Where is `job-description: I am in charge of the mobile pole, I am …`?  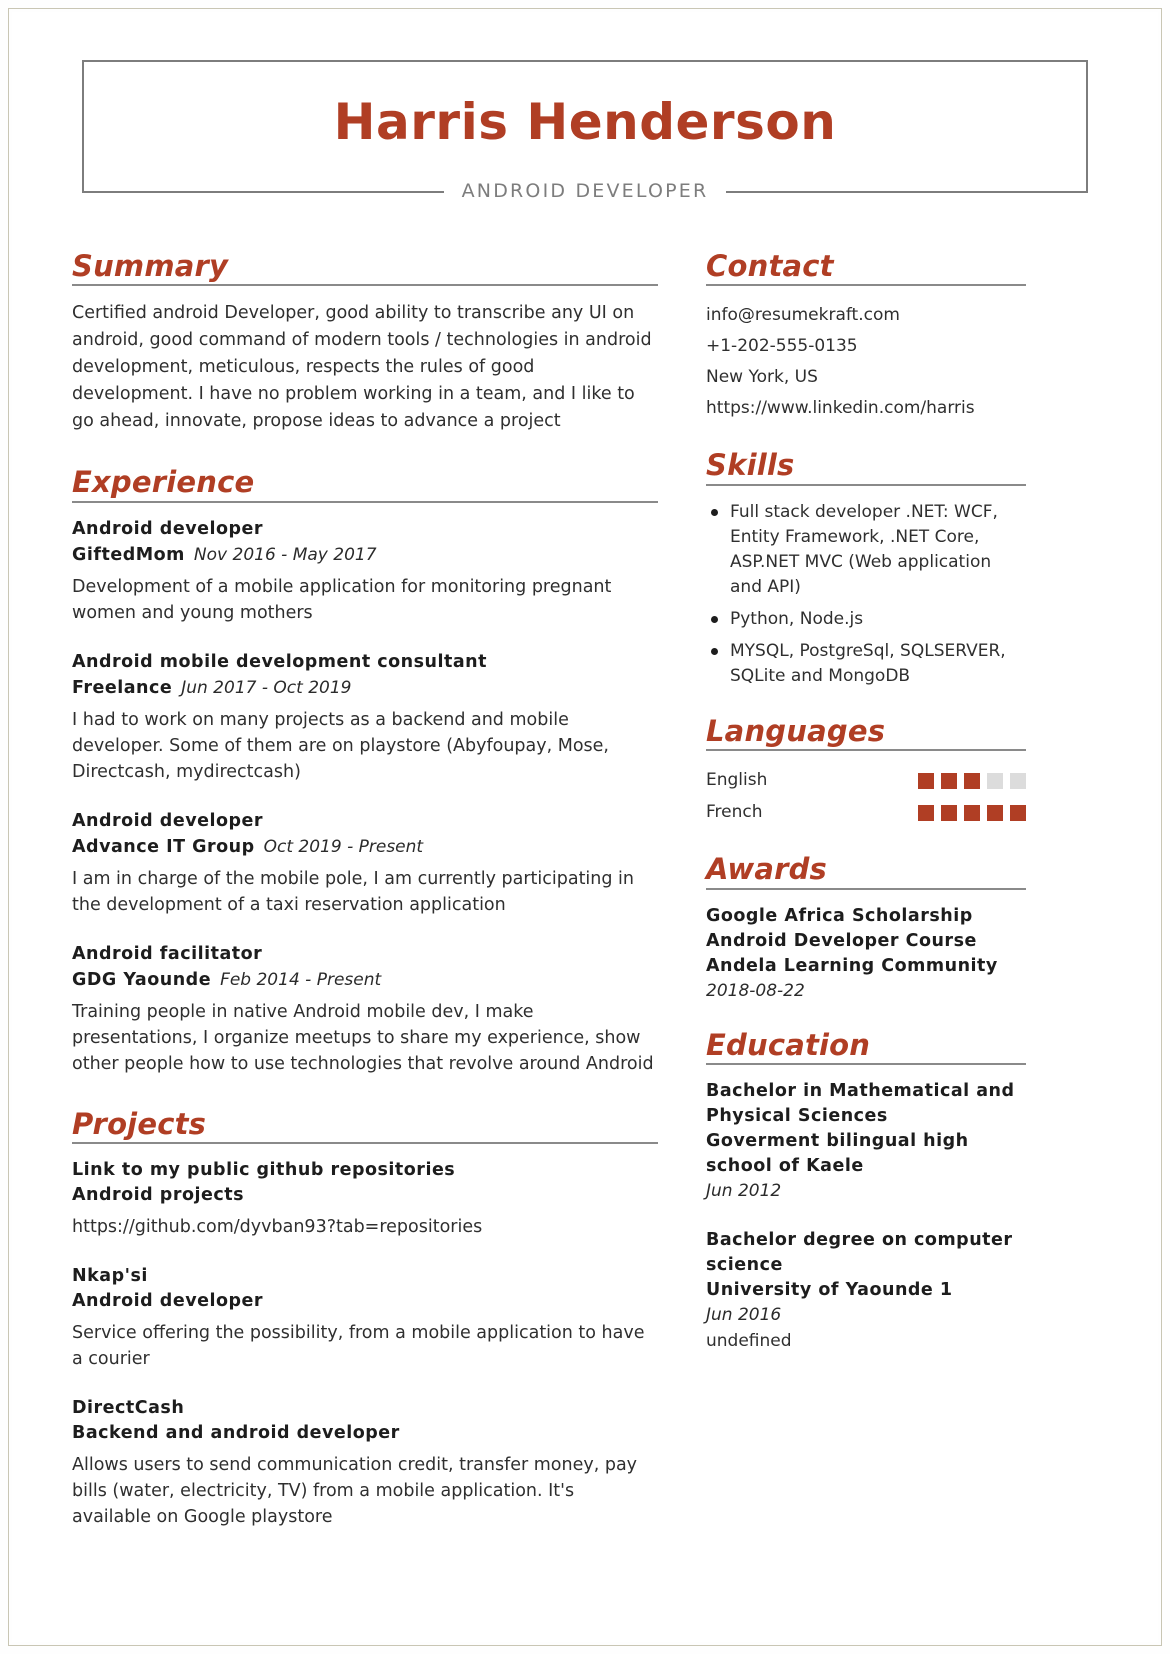 job-description: I am in charge of the mobile pole, I am … is located at coordinates (353, 891).